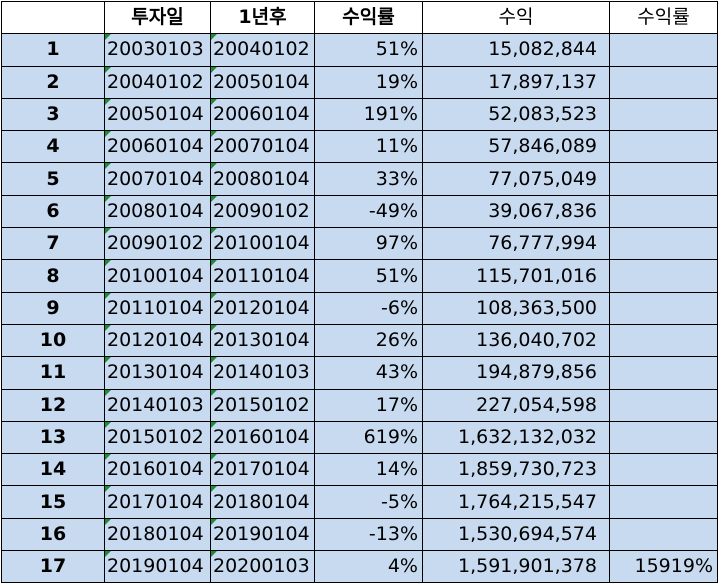 The width and height of the screenshot is (718, 585). What do you see at coordinates (663, 17) in the screenshot?
I see `header-total-rate: 수익률` at bounding box center [663, 17].